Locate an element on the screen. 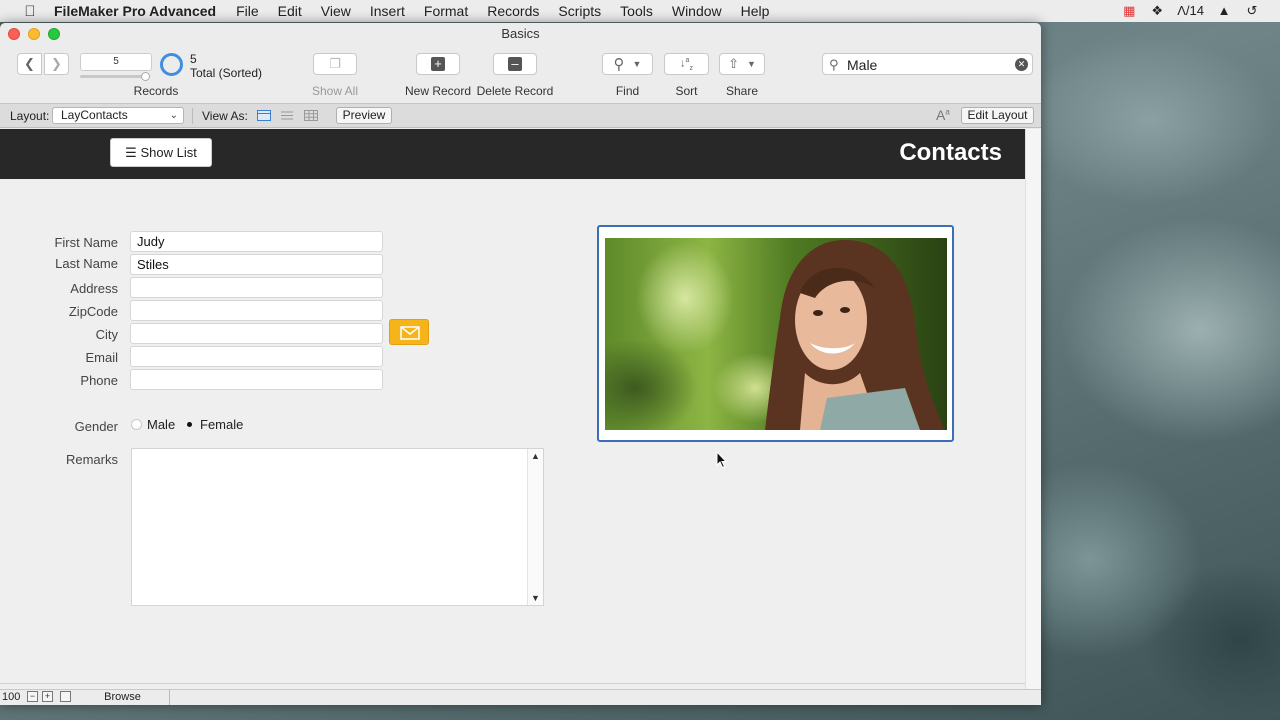 This screenshot has width=1280, height=720. clear-search-icon: ✕ is located at coordinates (1021, 64).